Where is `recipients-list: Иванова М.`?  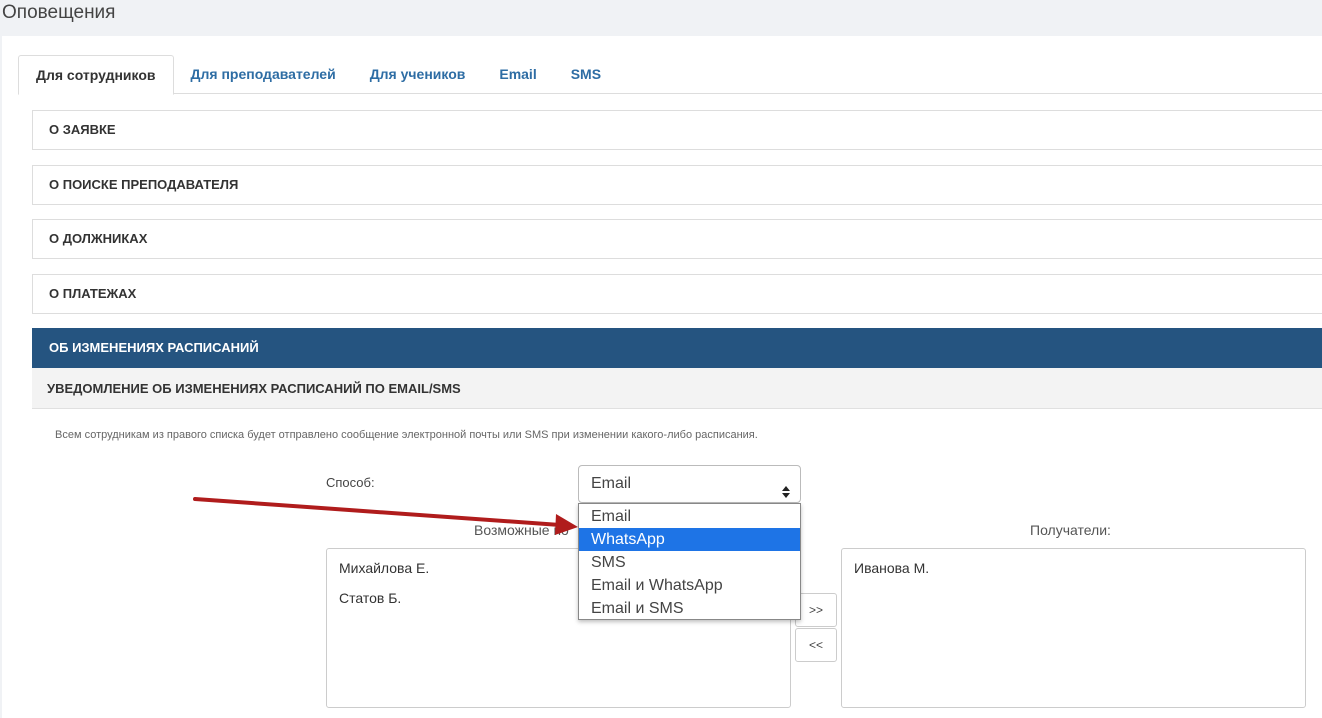 recipients-list: Иванова М. is located at coordinates (1073, 628).